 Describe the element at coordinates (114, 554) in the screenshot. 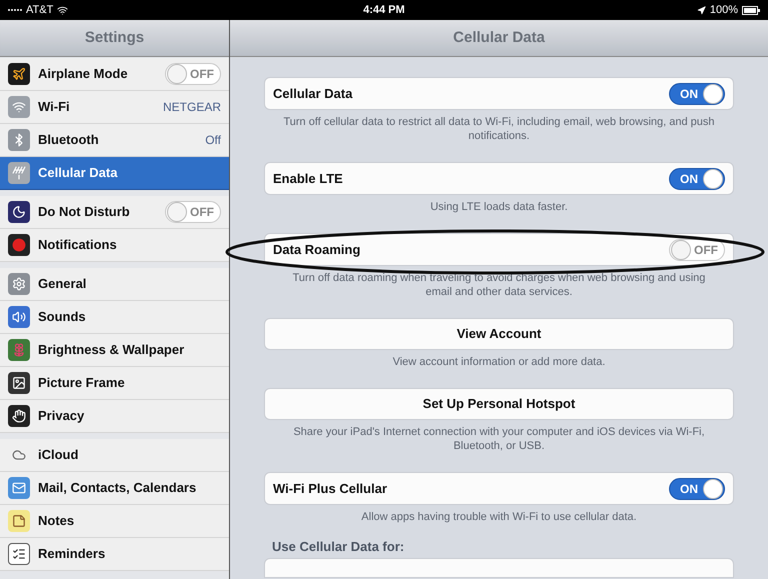

I see `sidebar-item: Reminders` at that location.